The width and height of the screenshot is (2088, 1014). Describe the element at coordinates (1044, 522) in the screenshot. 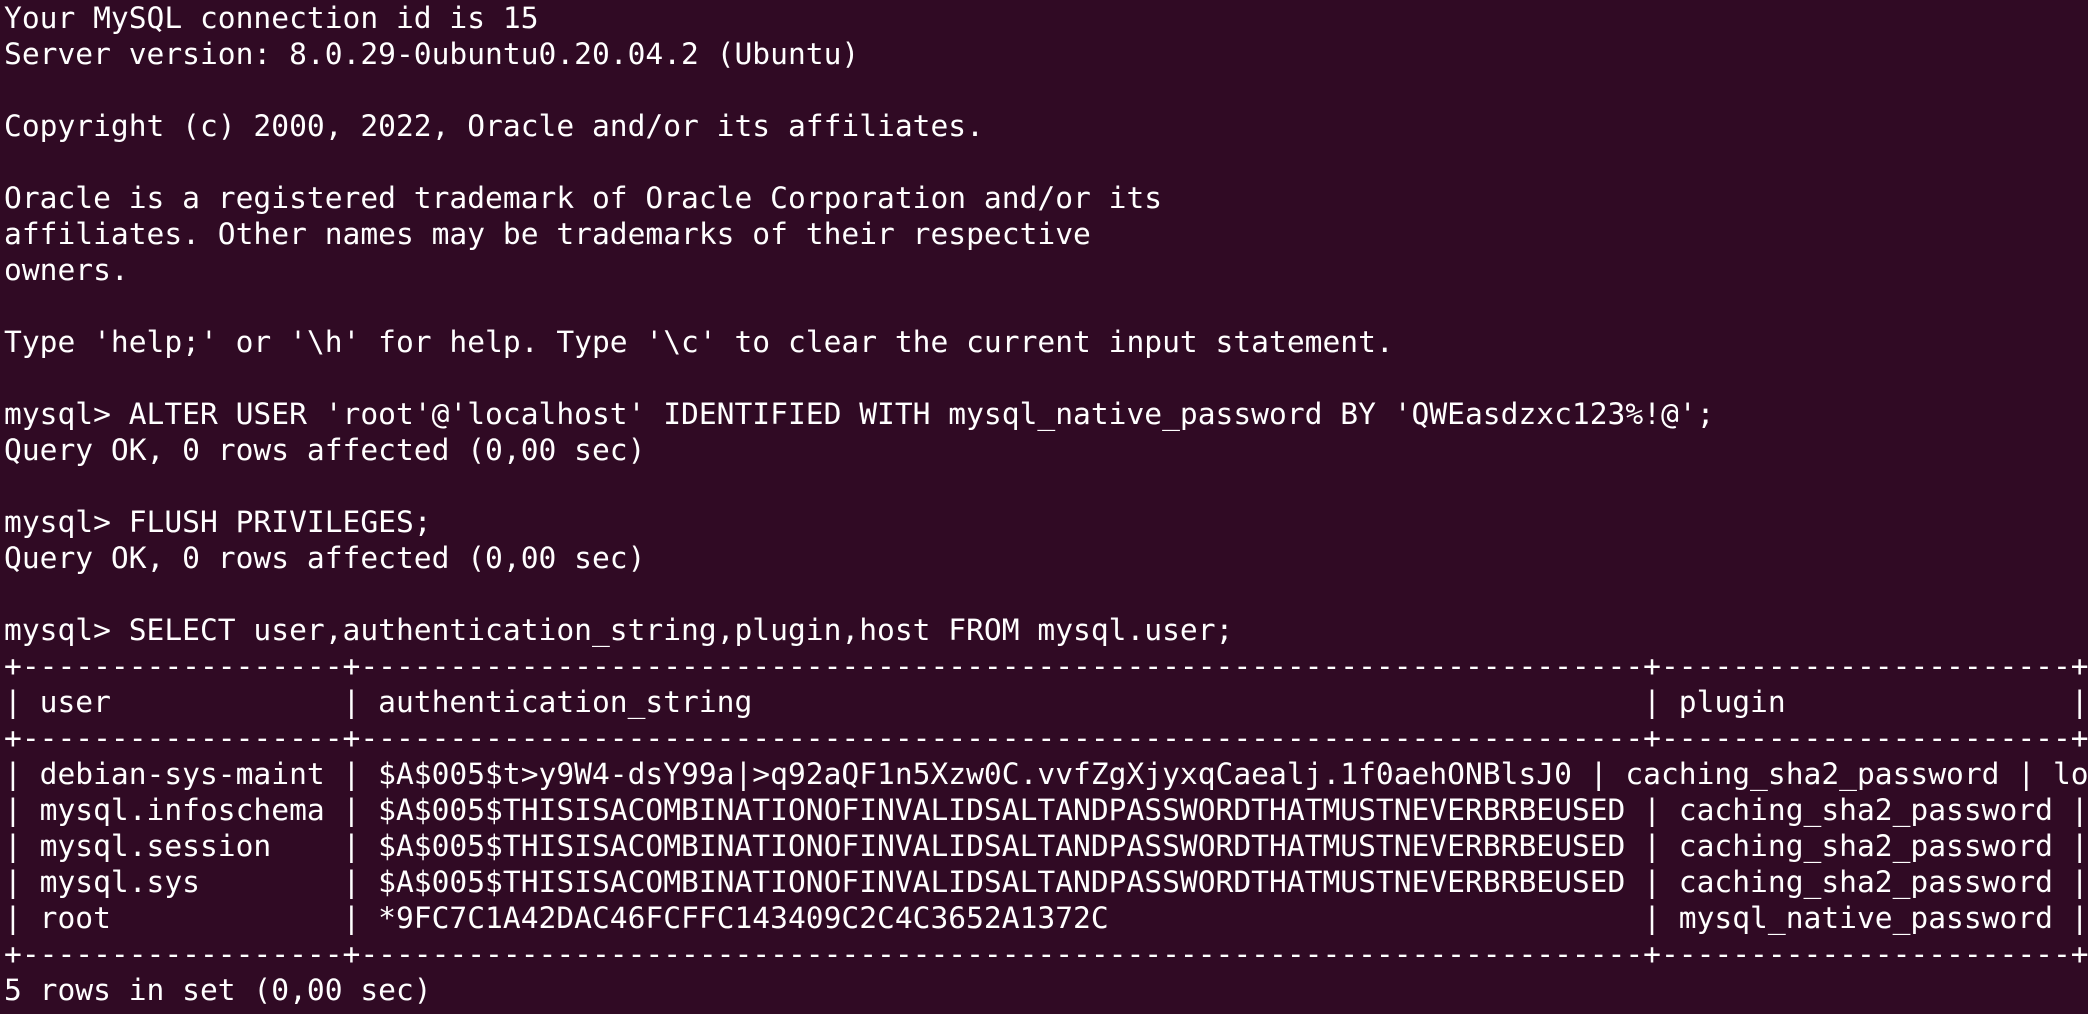

I see `command-line: mysql> FLUSH PRIVILEGES;` at that location.